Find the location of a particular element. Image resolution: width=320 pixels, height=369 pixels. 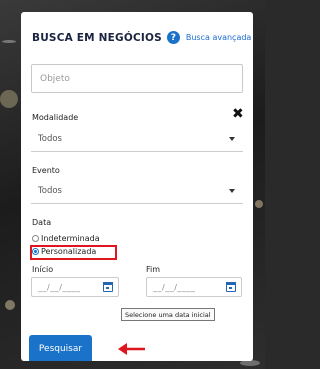

panel-header: BUSCA EM NEGÓCIOS ? Busca avançada is located at coordinates (141, 37).